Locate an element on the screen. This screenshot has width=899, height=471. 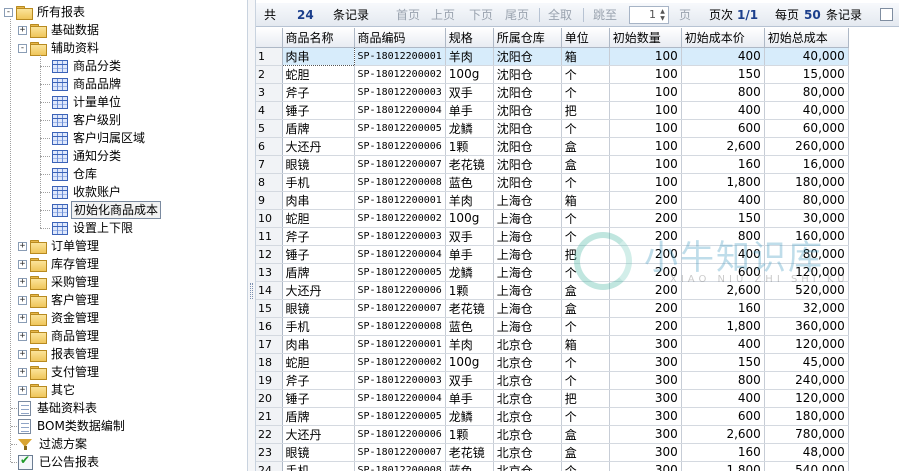
panel-splitter is located at coordinates (252, 235).